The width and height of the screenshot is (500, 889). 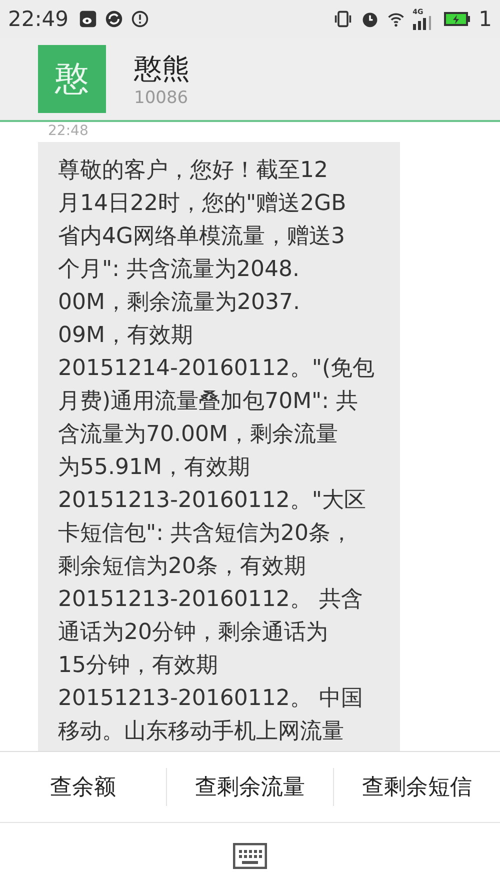 I want to click on alarm-icon, so click(x=369, y=19).